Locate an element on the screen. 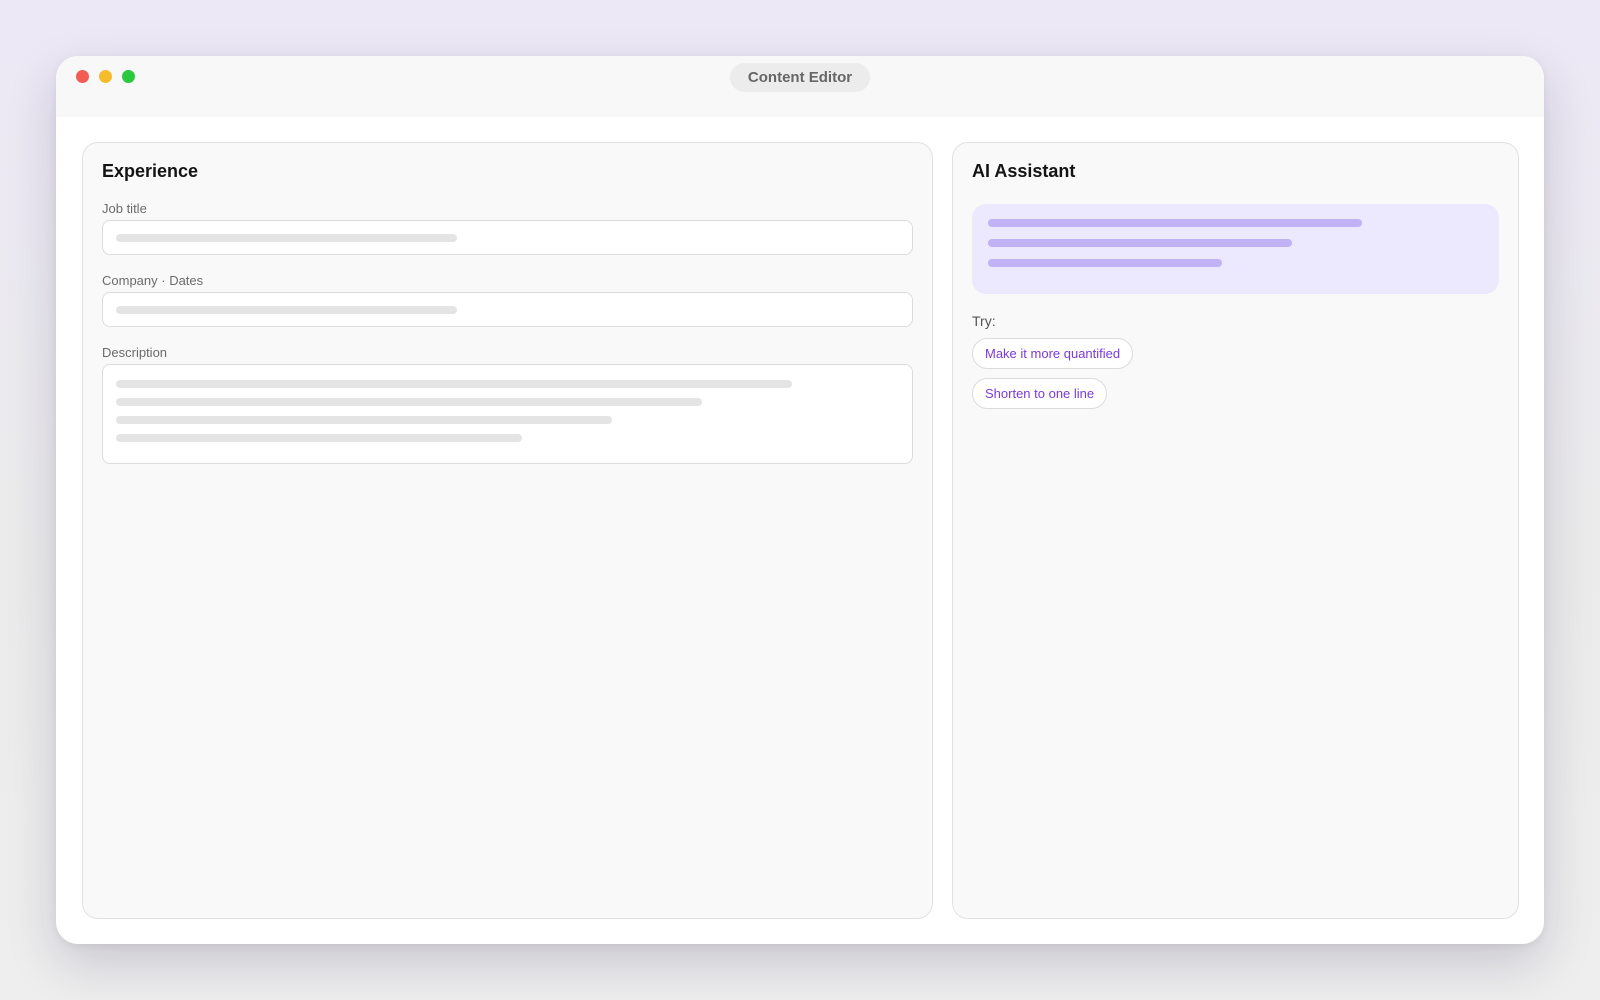 This screenshot has height=1000, width=1600. try-label: Try: is located at coordinates (984, 321).